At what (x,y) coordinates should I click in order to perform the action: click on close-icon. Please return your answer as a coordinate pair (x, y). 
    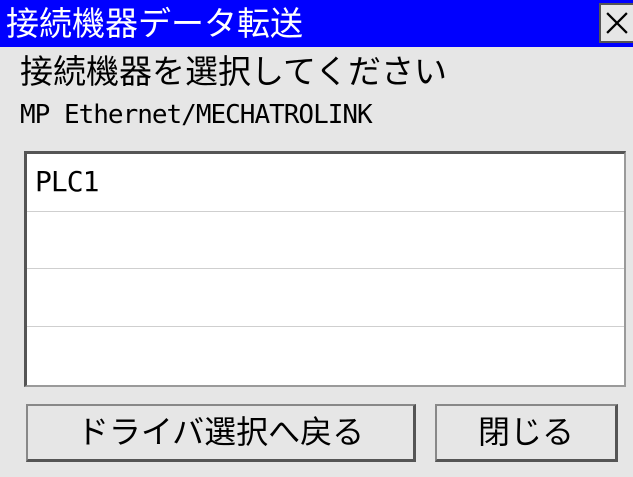
    Looking at the image, I should click on (617, 23).